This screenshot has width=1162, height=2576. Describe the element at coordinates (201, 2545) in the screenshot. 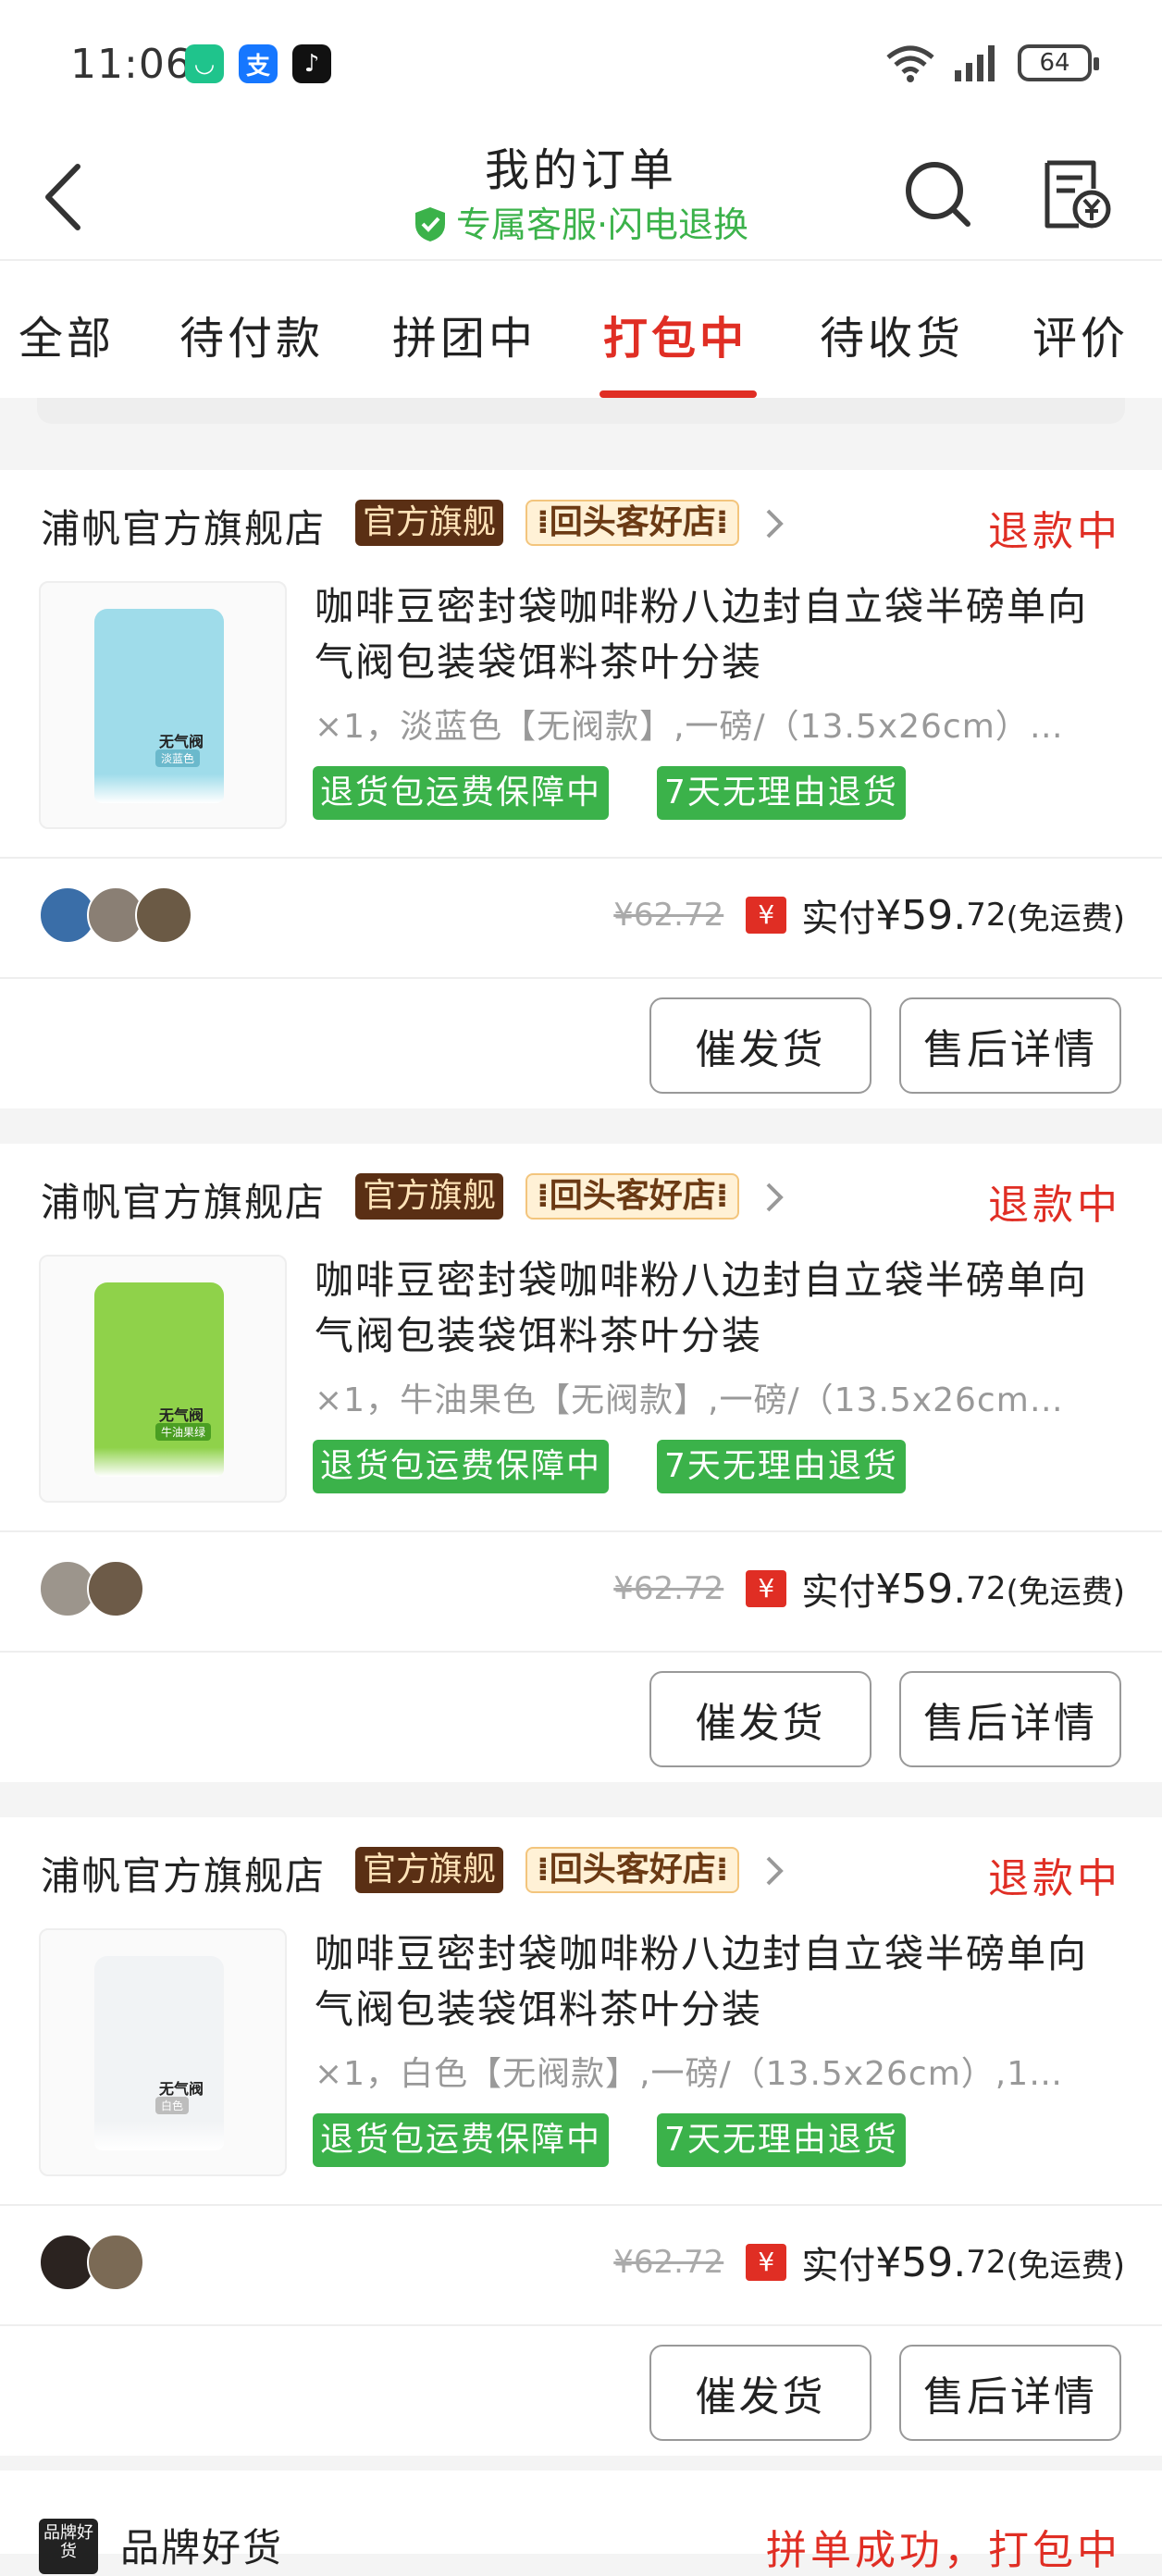

I see `store-name: 品牌好货` at that location.